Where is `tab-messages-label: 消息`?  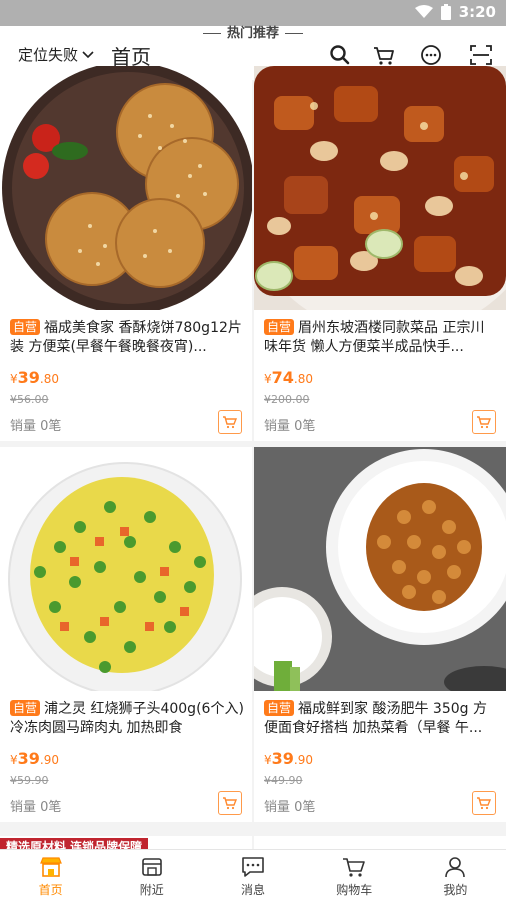
tab-messages-label: 消息 is located at coordinates (253, 890).